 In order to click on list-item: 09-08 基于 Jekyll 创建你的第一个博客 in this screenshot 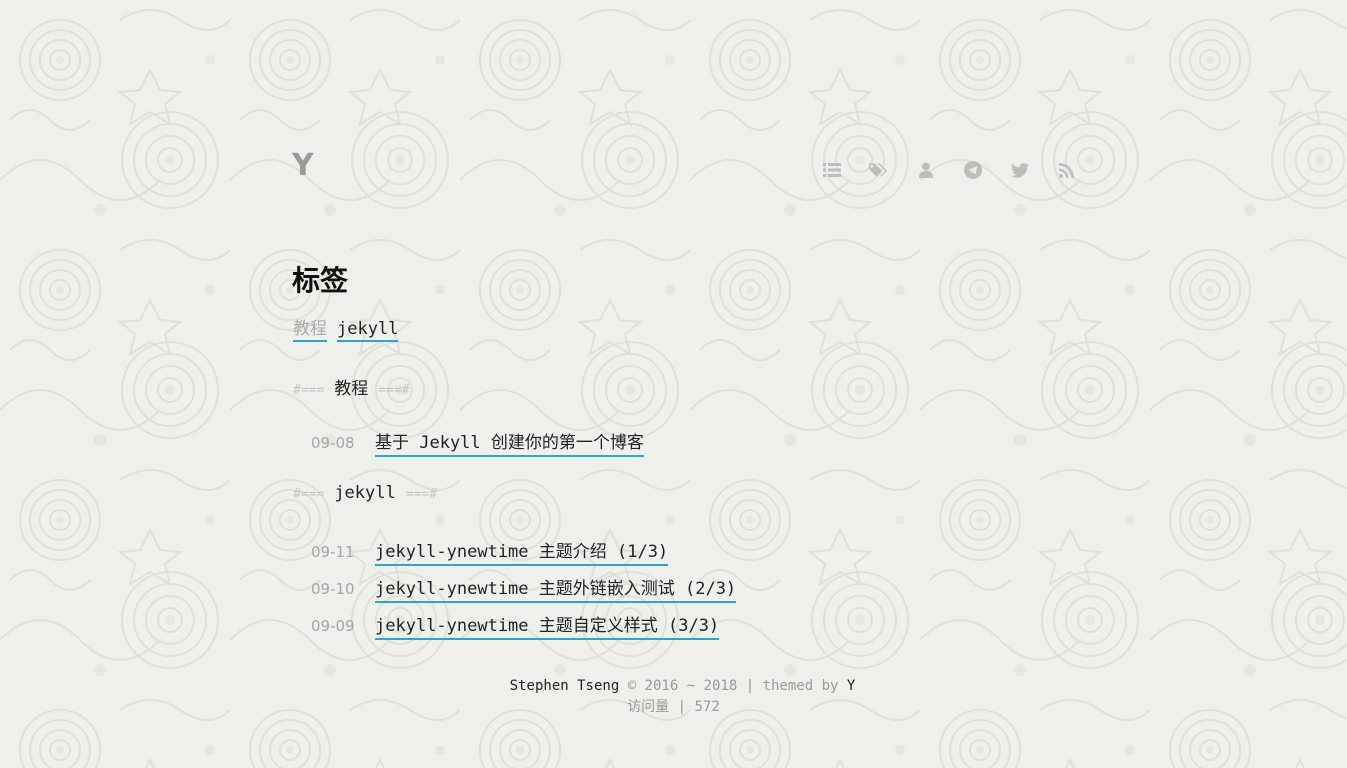, I will do `click(477, 442)`.